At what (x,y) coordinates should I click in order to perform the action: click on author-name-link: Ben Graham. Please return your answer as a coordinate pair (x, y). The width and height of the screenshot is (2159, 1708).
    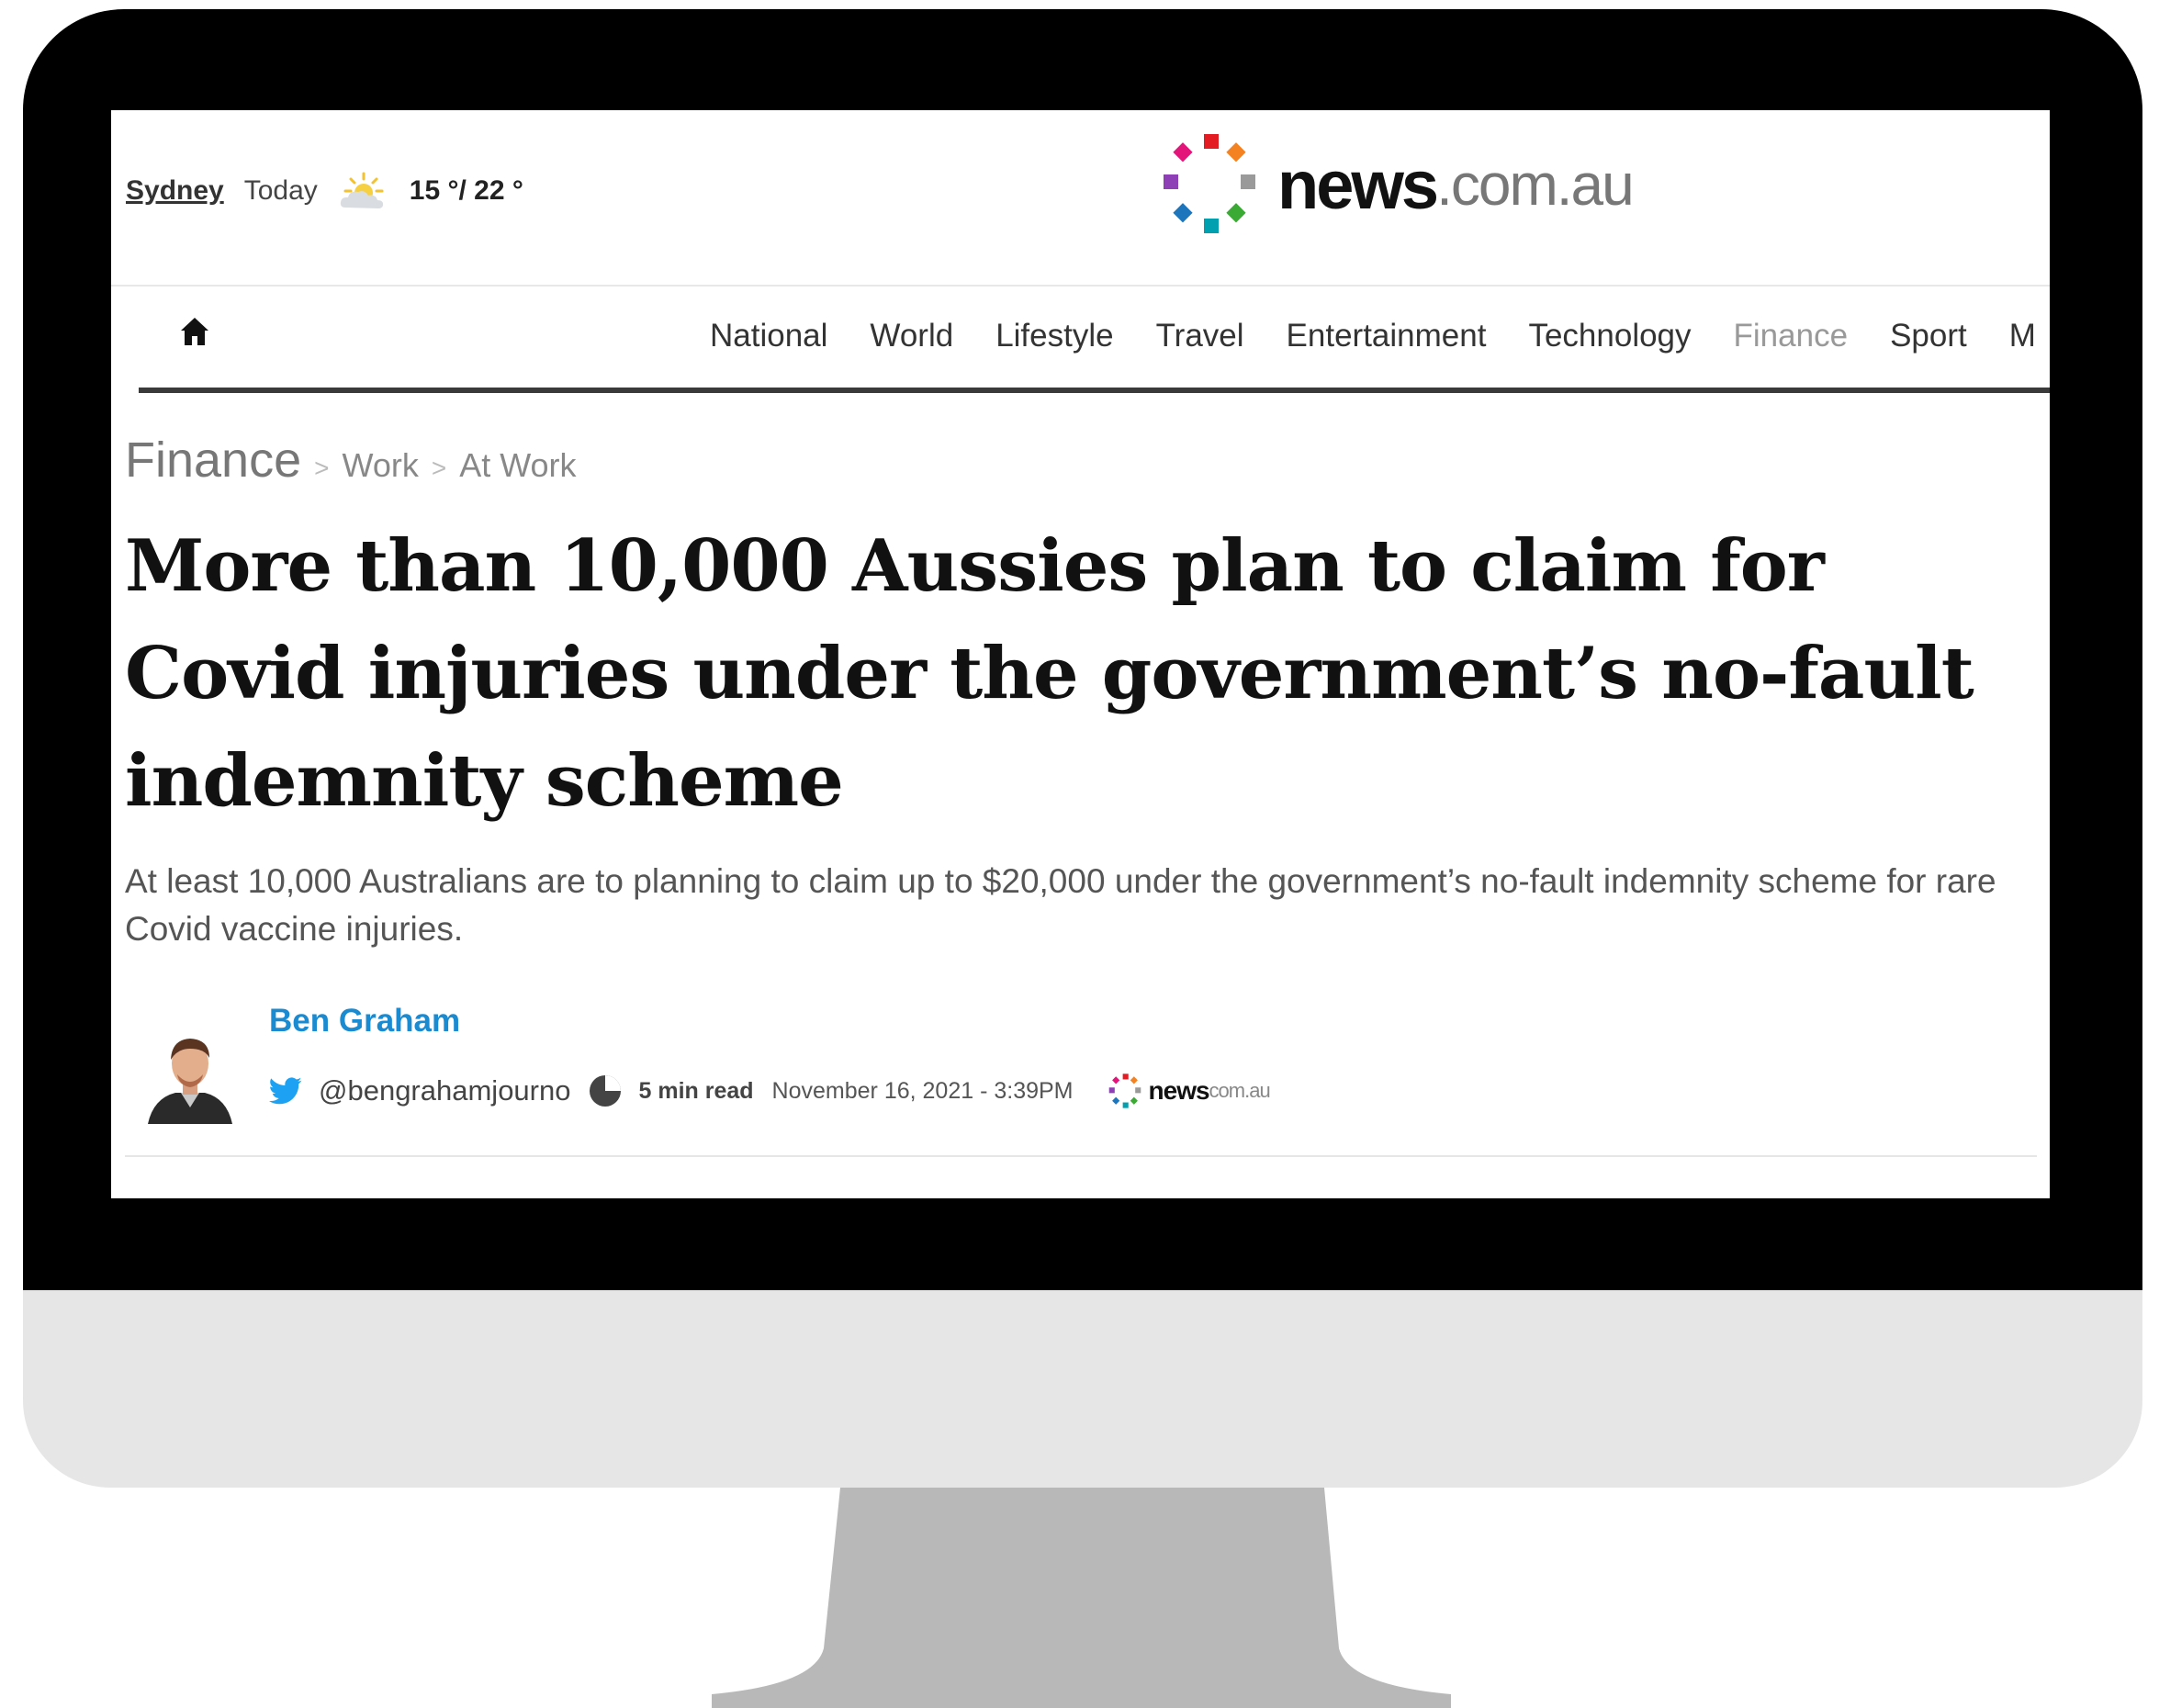
    Looking at the image, I should click on (364, 1021).